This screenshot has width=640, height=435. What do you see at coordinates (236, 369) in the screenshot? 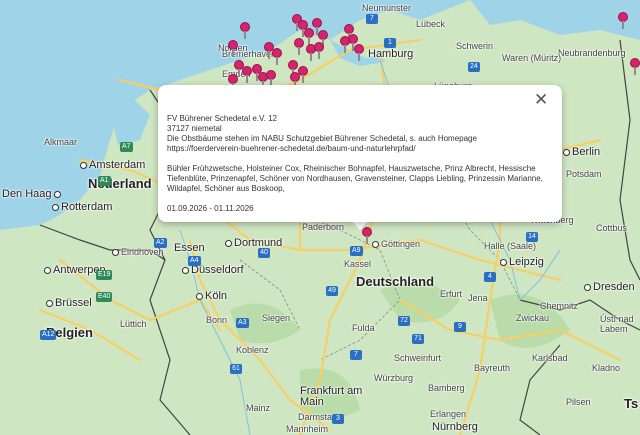
I see `road-shield: 61` at bounding box center [236, 369].